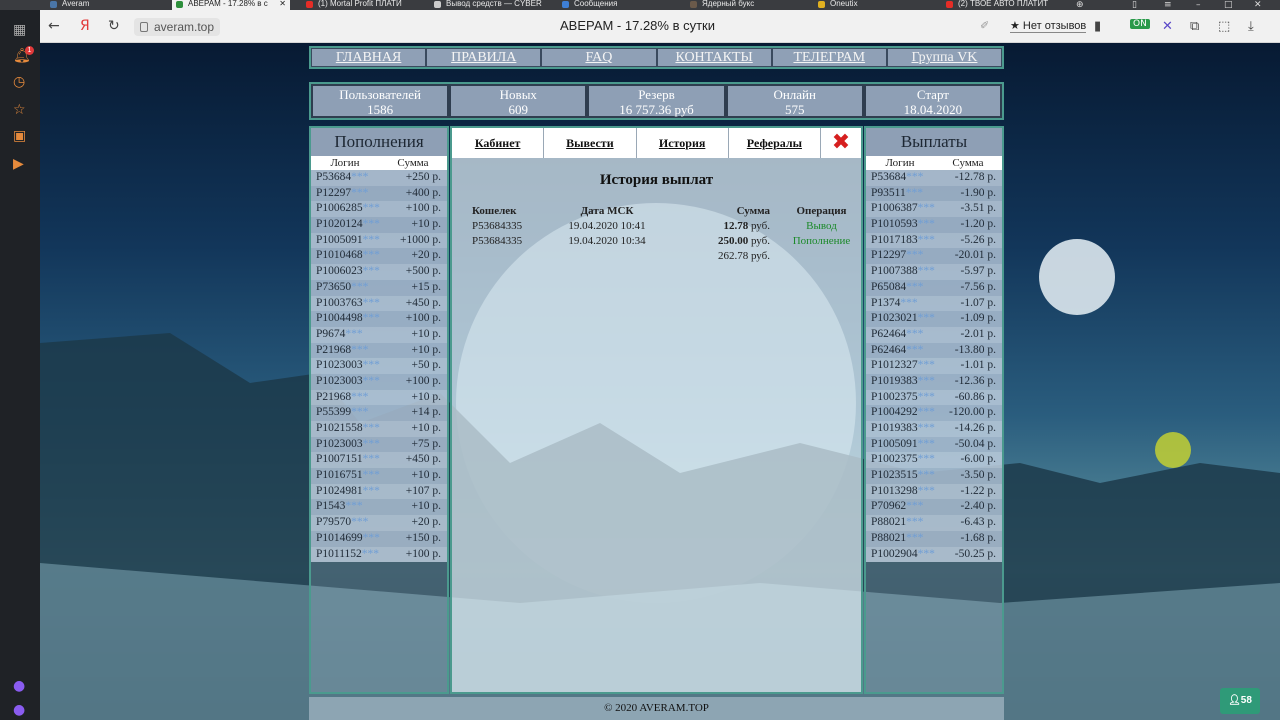  What do you see at coordinates (876, 5) in the screenshot?
I see `browser-tab: Oneutix` at bounding box center [876, 5].